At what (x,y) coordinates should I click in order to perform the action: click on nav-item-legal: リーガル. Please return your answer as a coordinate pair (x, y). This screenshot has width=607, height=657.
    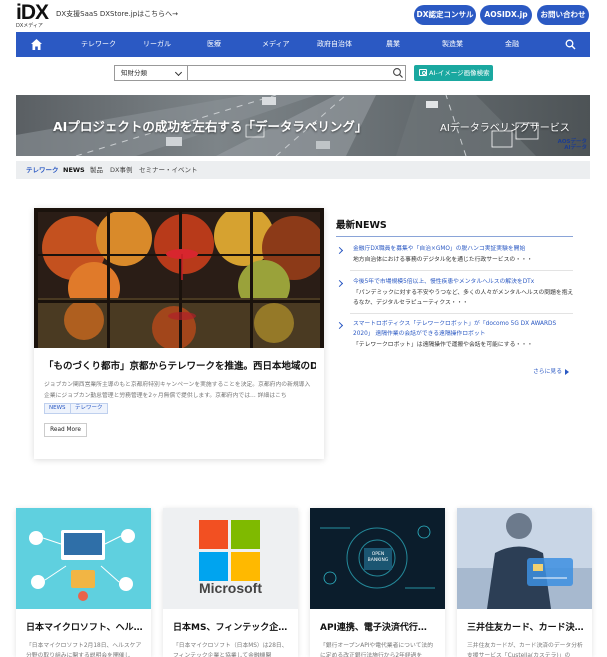
    Looking at the image, I should click on (157, 44).